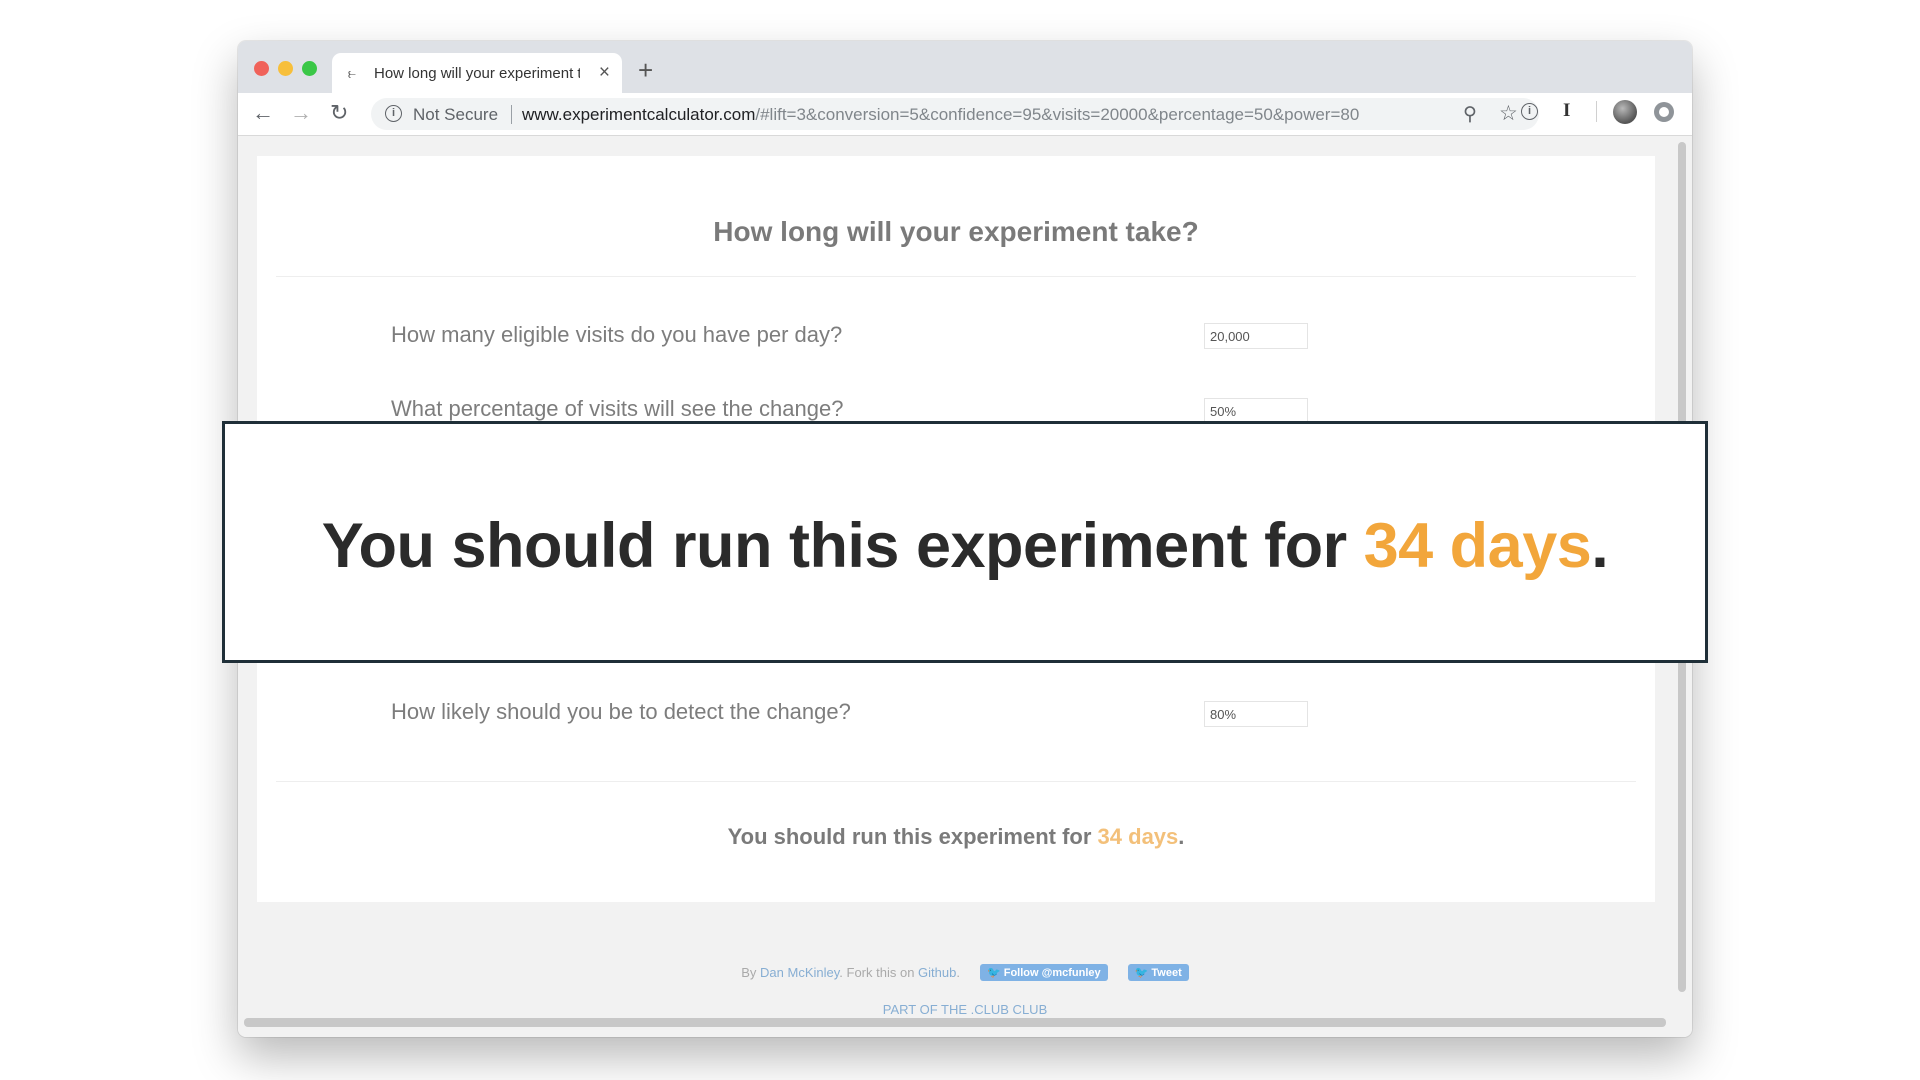 The height and width of the screenshot is (1080, 1920). What do you see at coordinates (301, 113) in the screenshot?
I see `forward-icon: →` at bounding box center [301, 113].